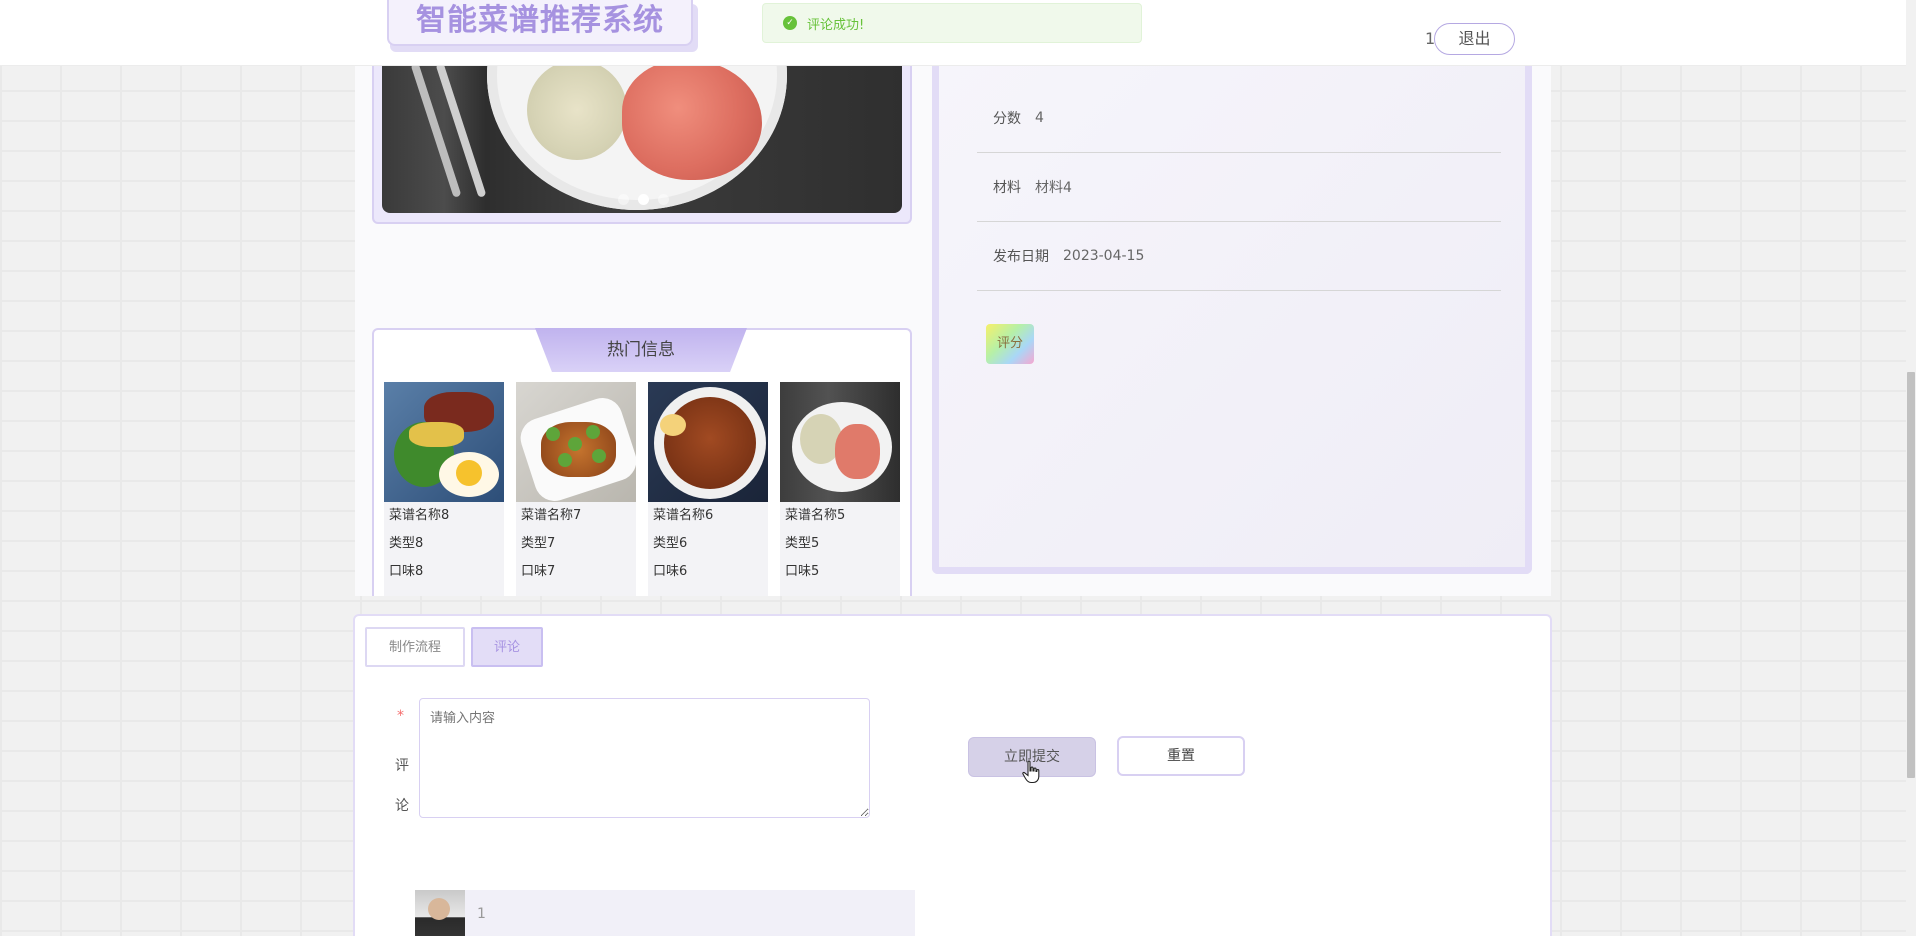  I want to click on carousel-image, so click(642, 136).